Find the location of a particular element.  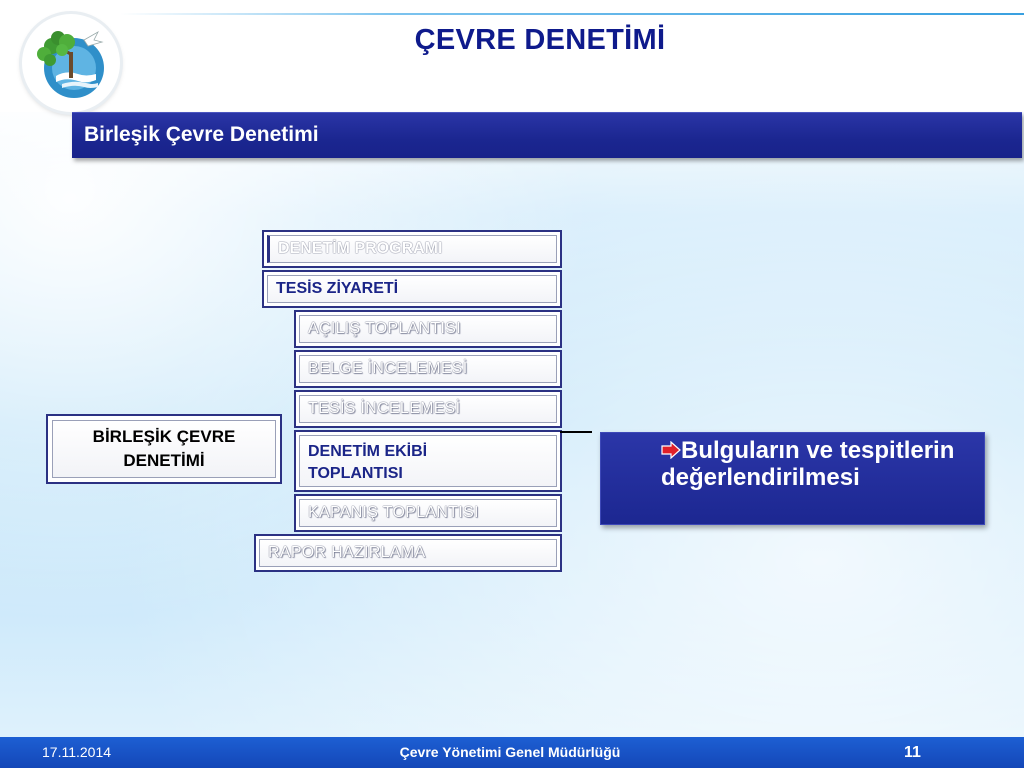

step-tesis-incelemesi: TESİS İNCELEMESİ is located at coordinates (428, 409).